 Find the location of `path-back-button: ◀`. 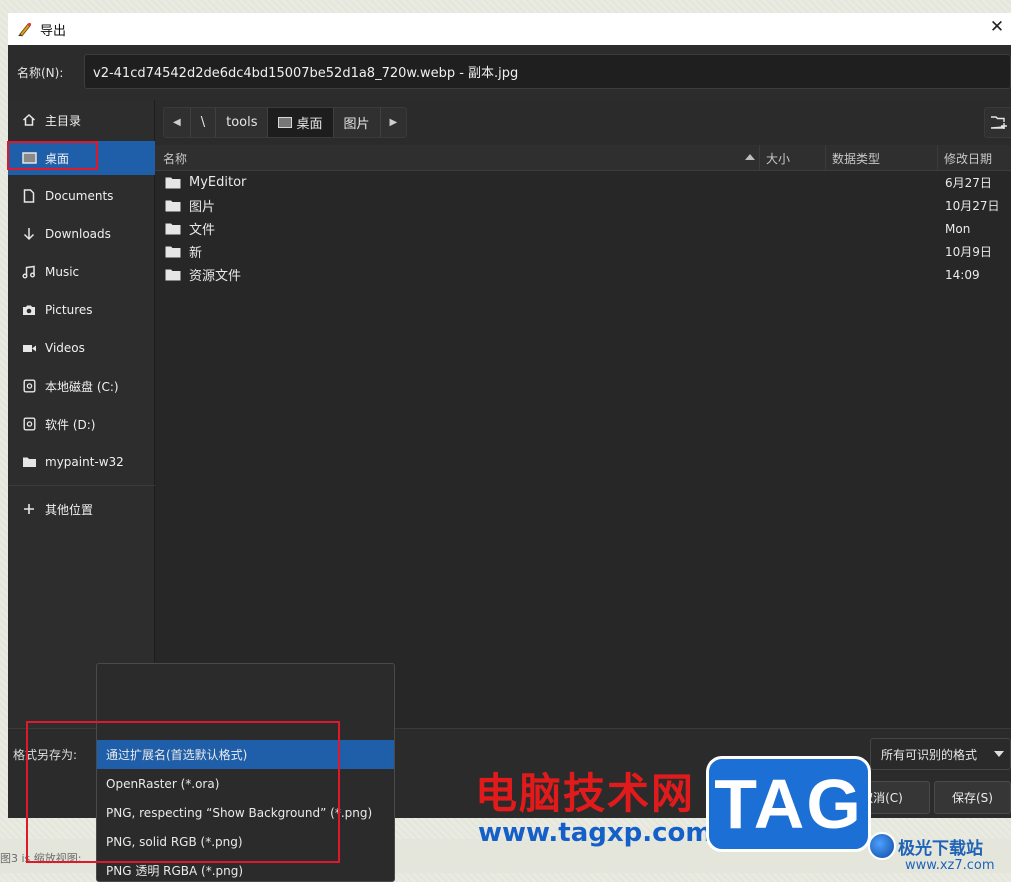

path-back-button: ◀ is located at coordinates (177, 122).